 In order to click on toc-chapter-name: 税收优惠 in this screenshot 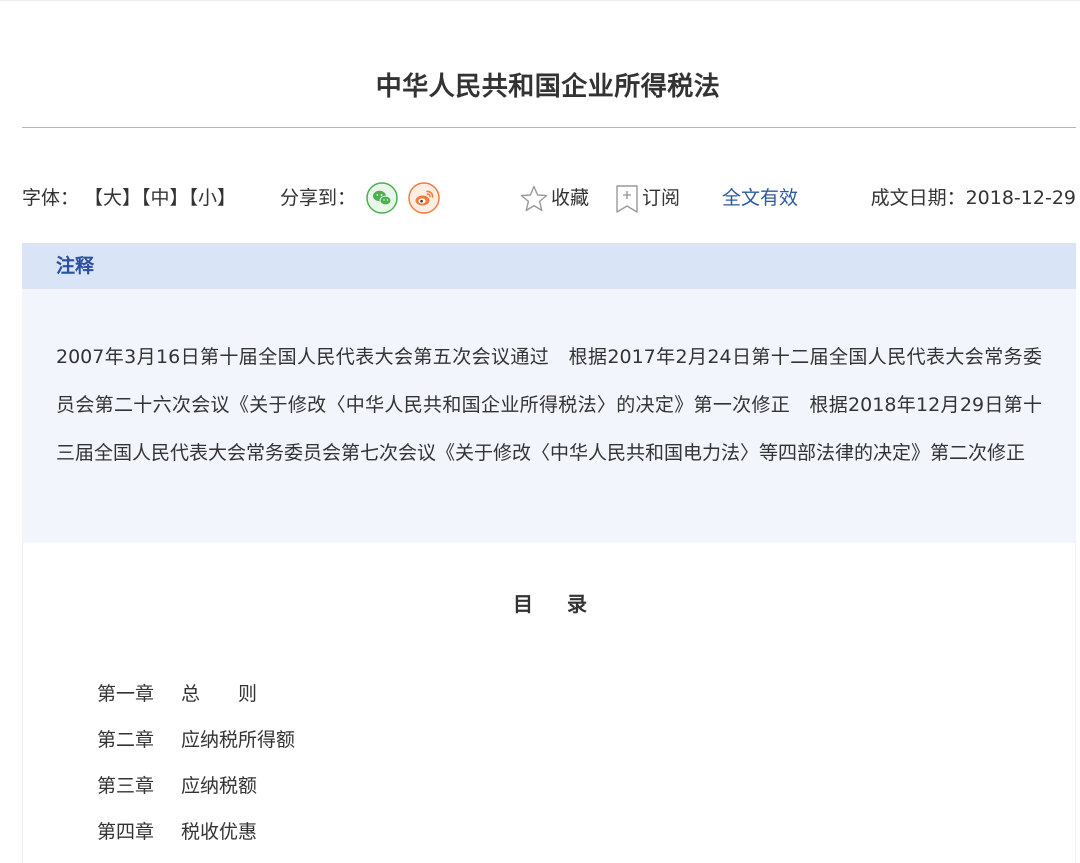, I will do `click(219, 832)`.